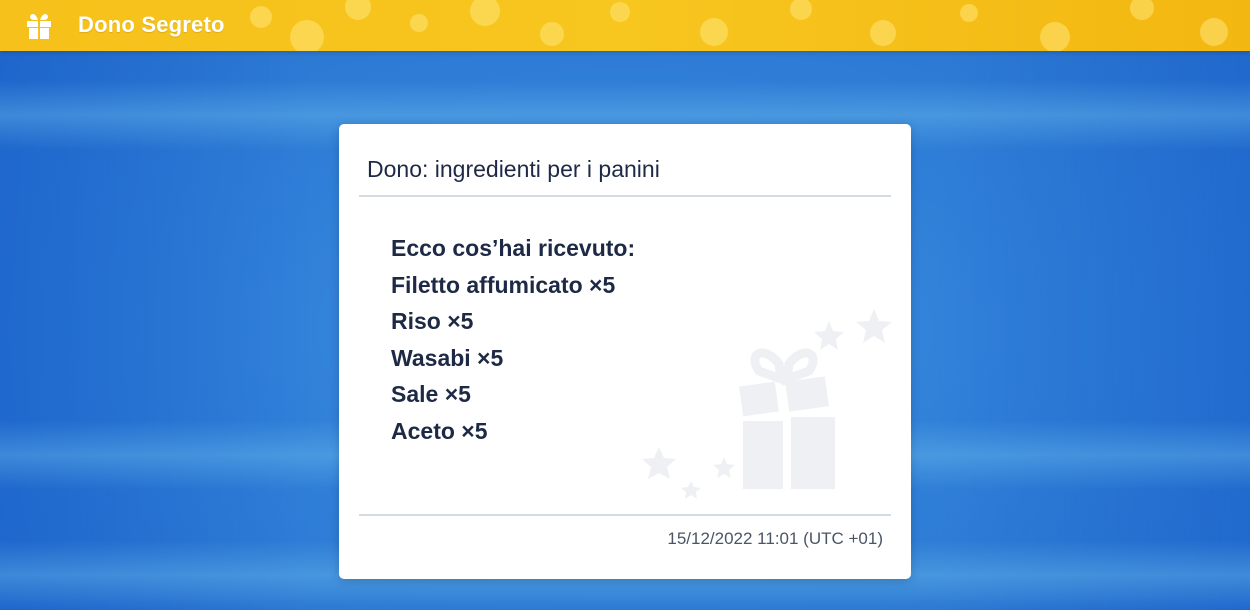 This screenshot has height=610, width=1250. Describe the element at coordinates (513, 169) in the screenshot. I see `dialog-title: Dono: ingredienti per i panini` at that location.